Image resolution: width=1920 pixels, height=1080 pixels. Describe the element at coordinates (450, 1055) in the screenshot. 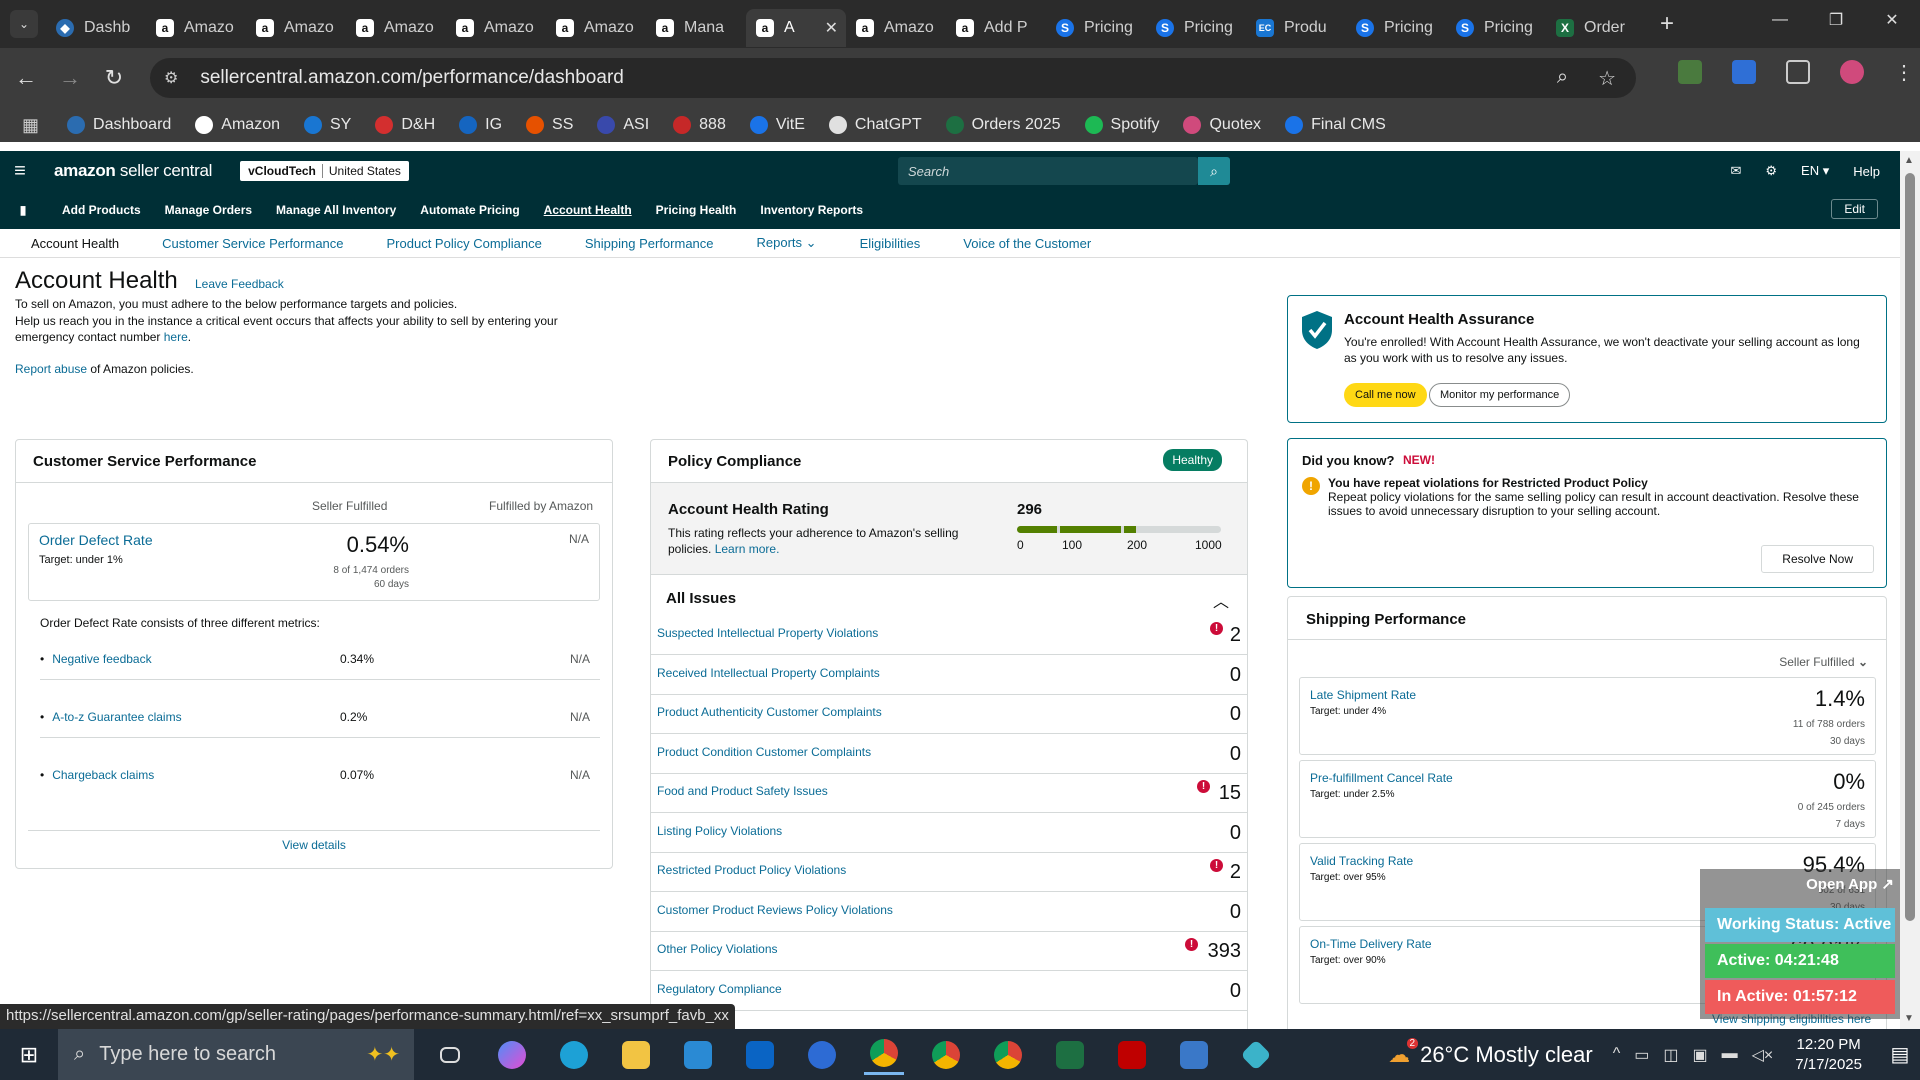

I see `task-view-icon` at that location.